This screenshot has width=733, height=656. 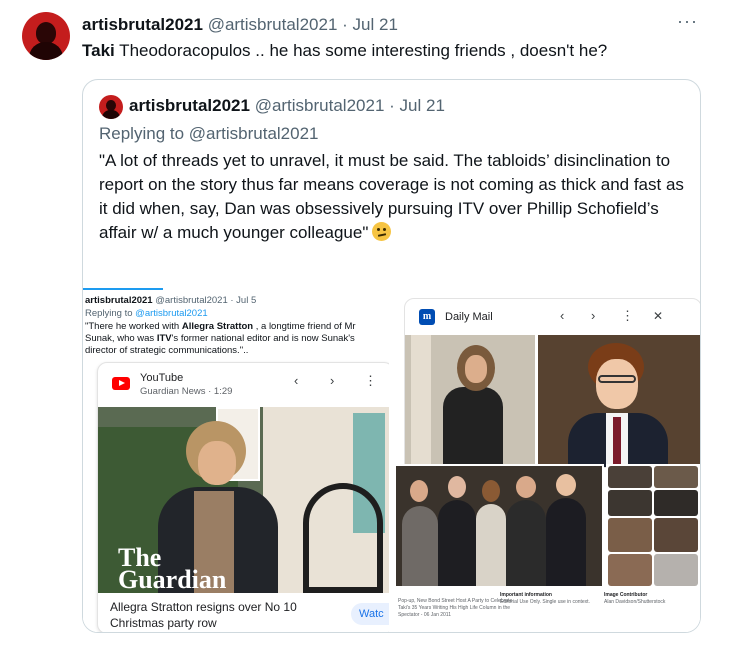 I want to click on caption-right-title: Image Contributor, so click(x=625, y=595).